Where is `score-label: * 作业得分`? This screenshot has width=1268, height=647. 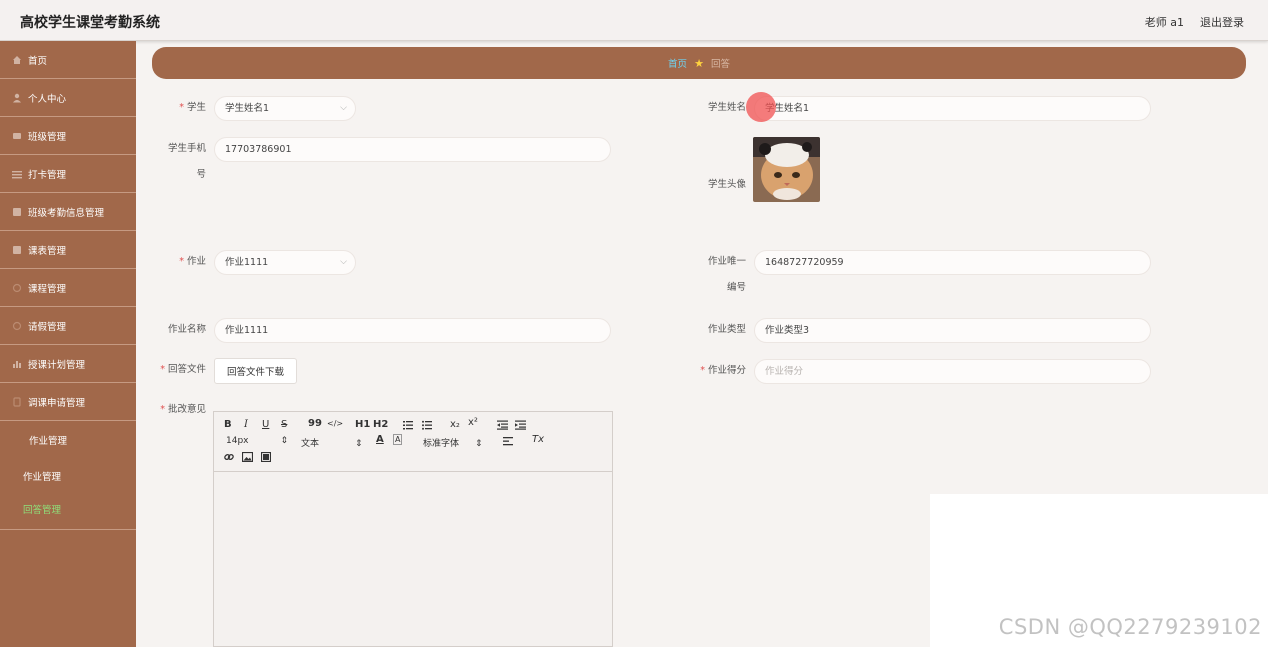
score-label: * 作业得分 is located at coordinates (723, 370).